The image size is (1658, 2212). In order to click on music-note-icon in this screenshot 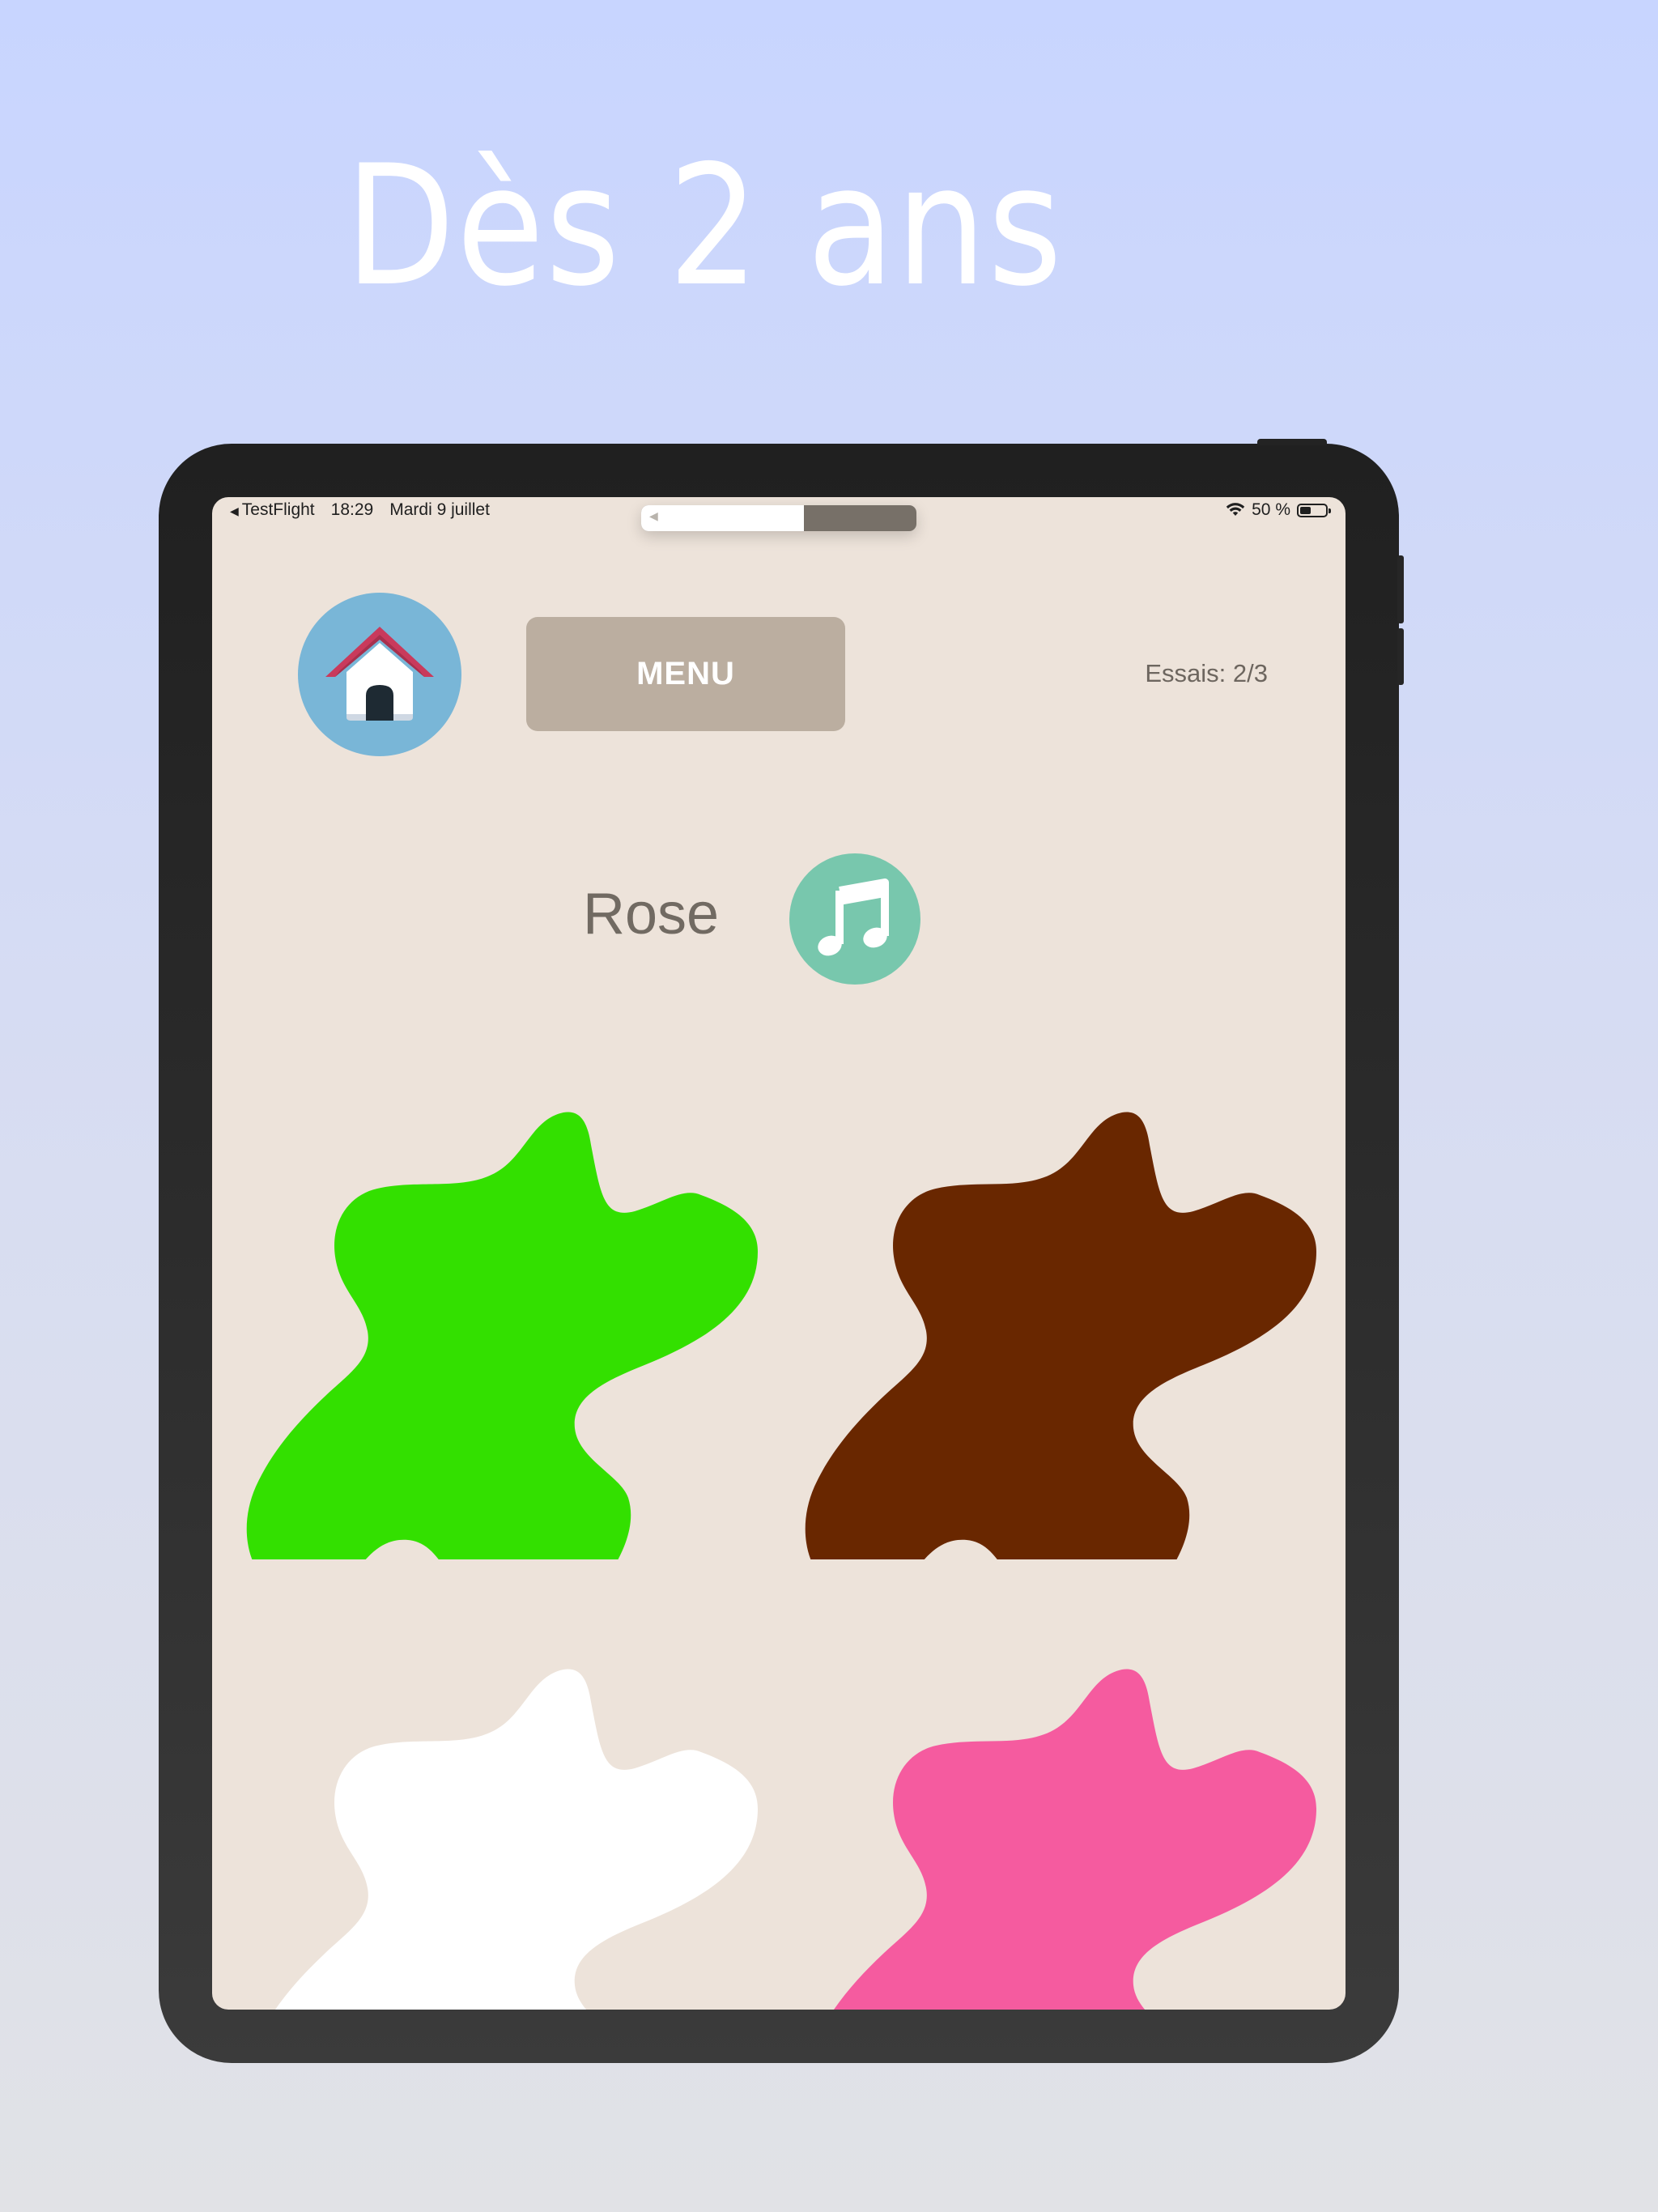, I will do `click(853, 917)`.